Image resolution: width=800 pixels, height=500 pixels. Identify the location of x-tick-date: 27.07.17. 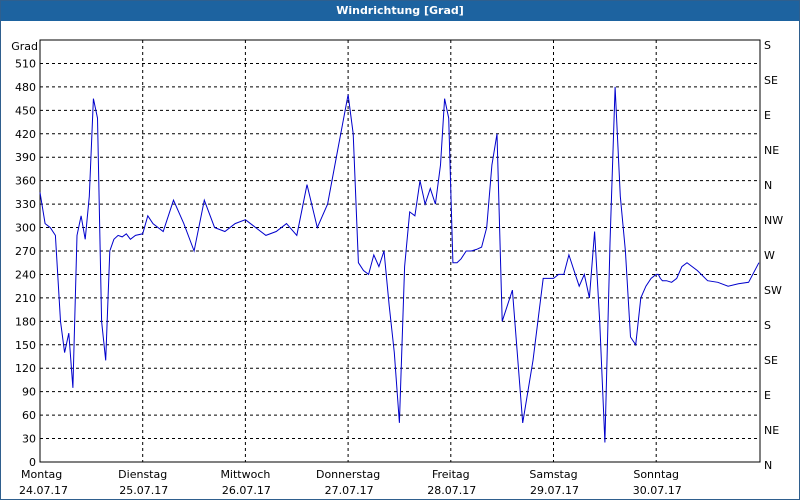
(349, 490).